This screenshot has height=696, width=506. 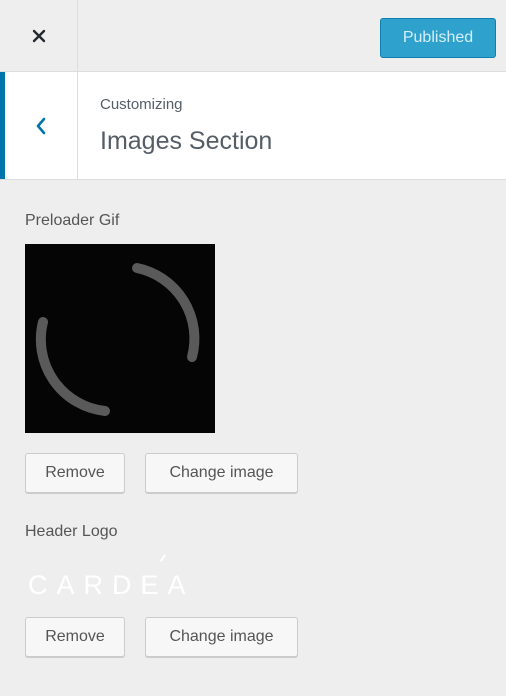 I want to click on close-button, so click(x=39, y=35).